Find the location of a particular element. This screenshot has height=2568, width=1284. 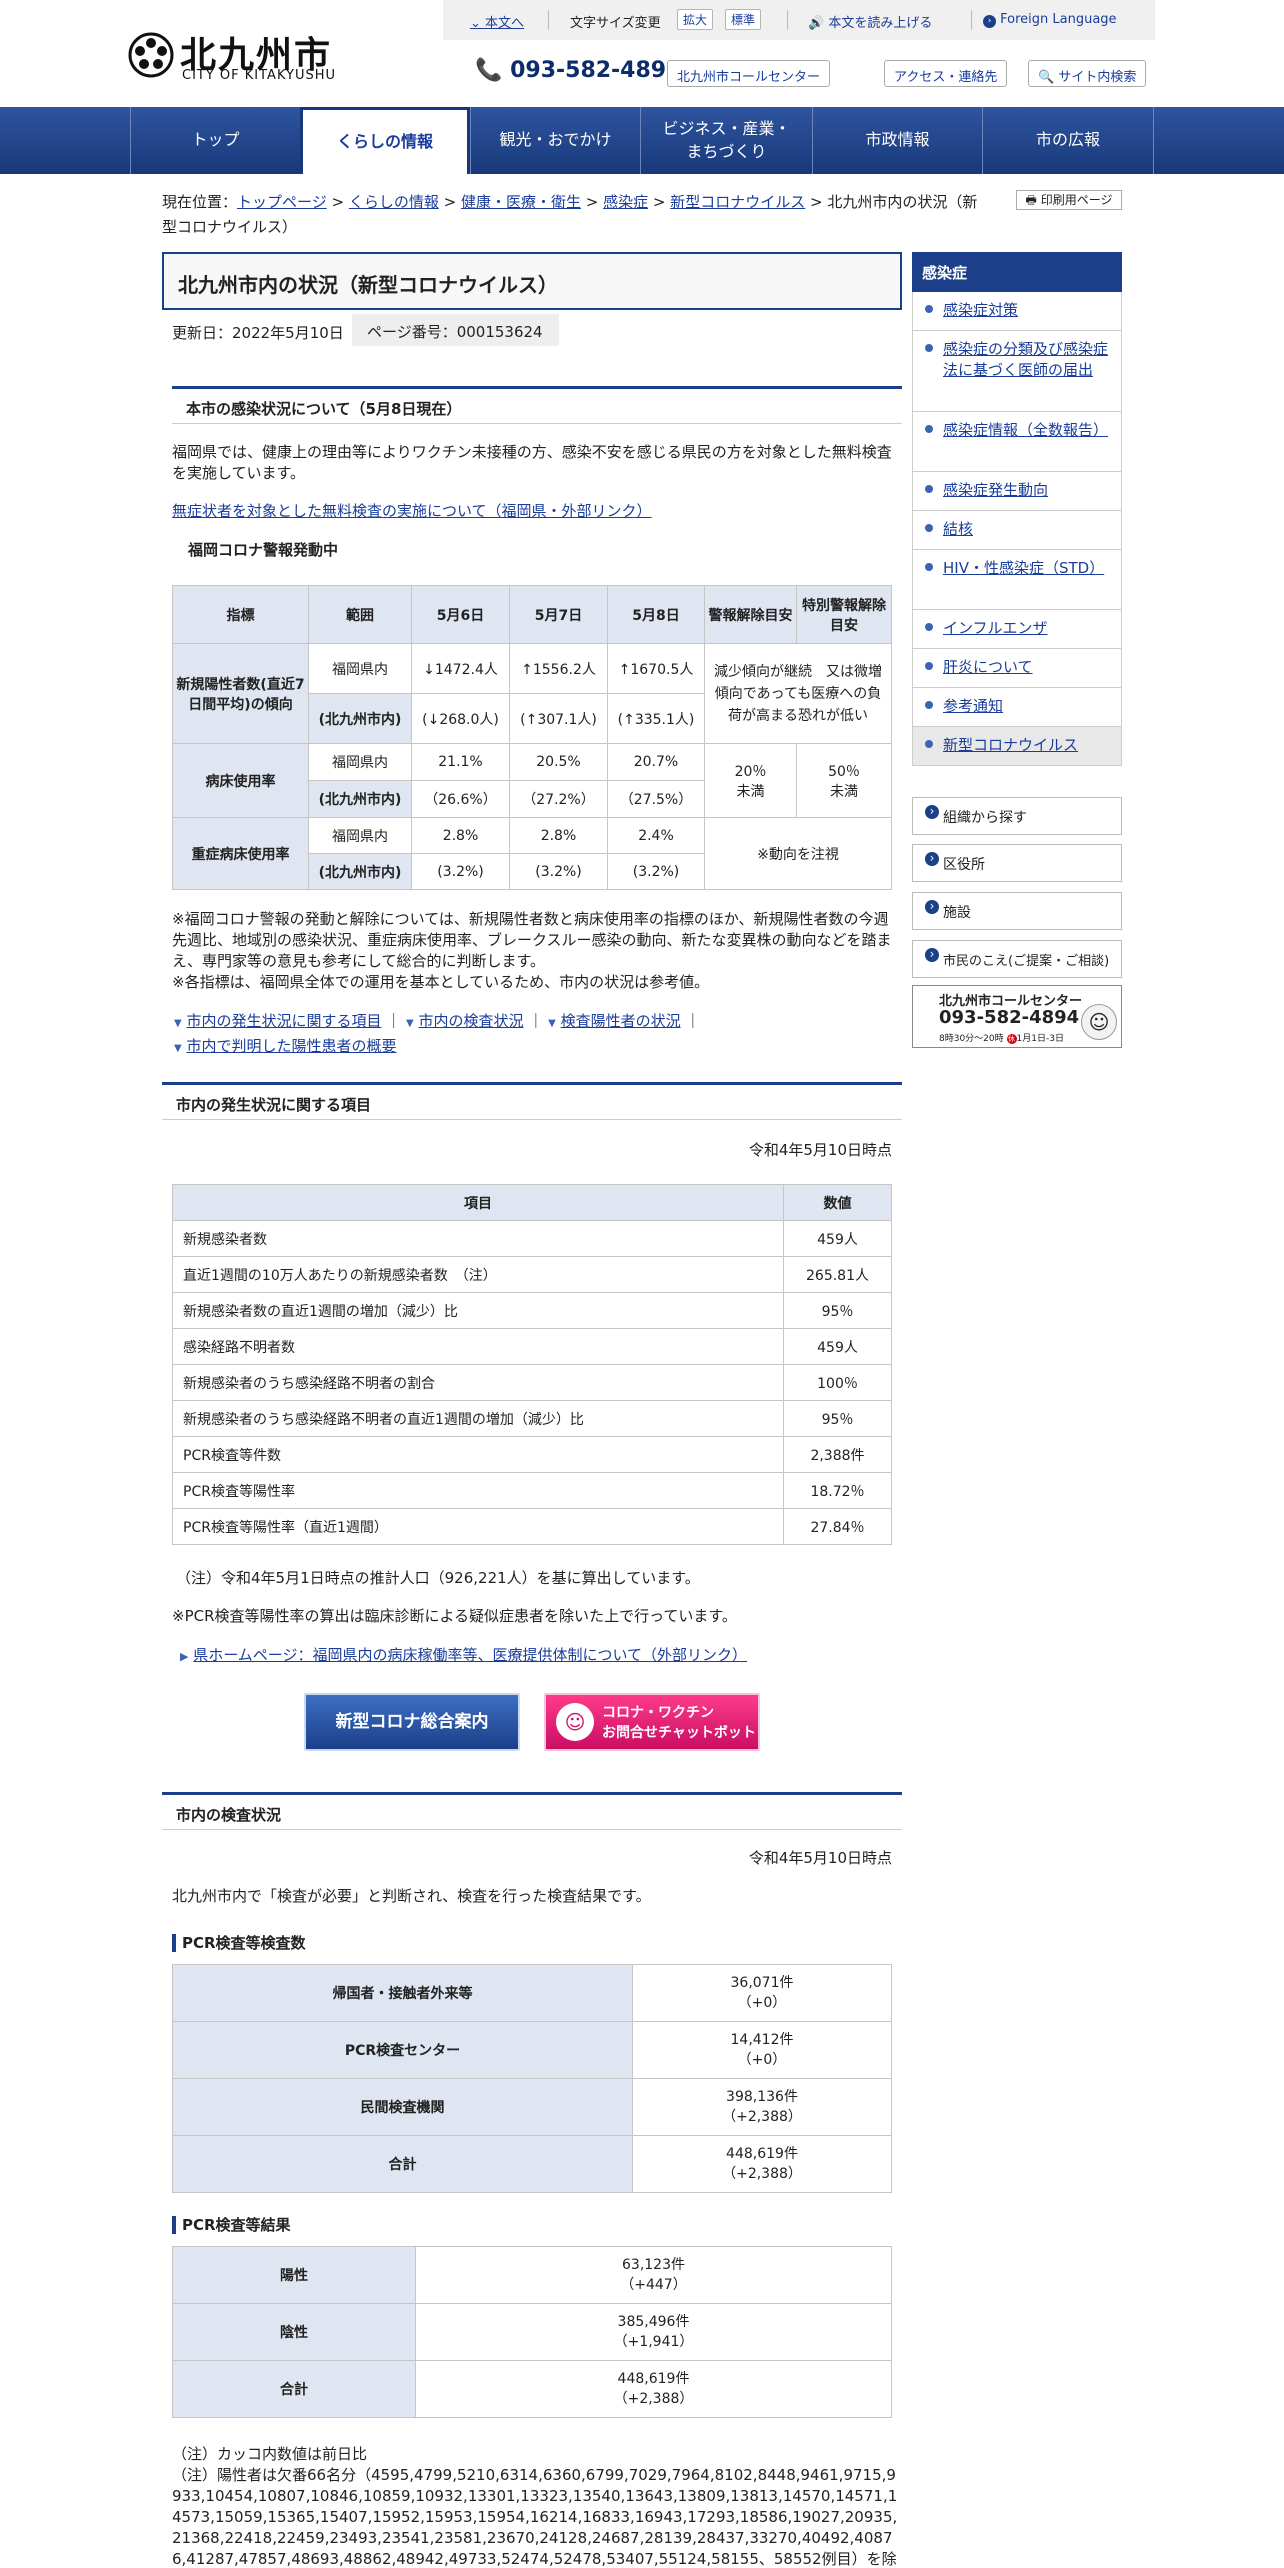

citizen-voice-button: 市民のこえ(ご提案・ご相談) is located at coordinates (1017, 959).